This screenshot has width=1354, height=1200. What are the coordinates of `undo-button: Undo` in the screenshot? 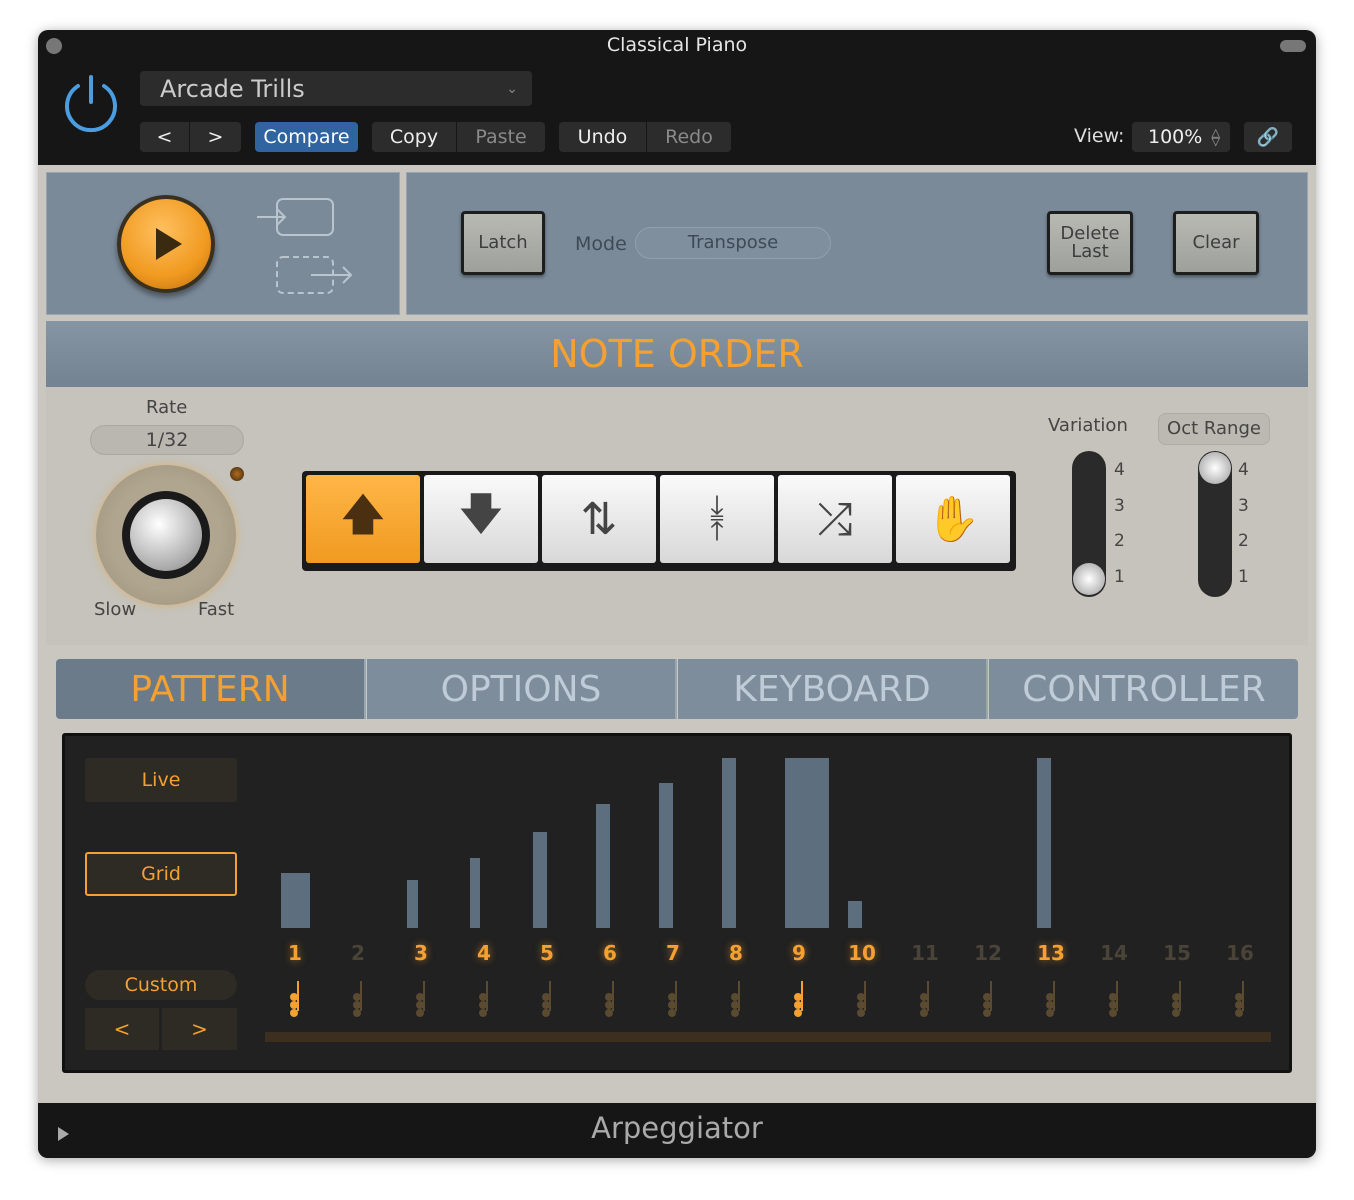 It's located at (602, 137).